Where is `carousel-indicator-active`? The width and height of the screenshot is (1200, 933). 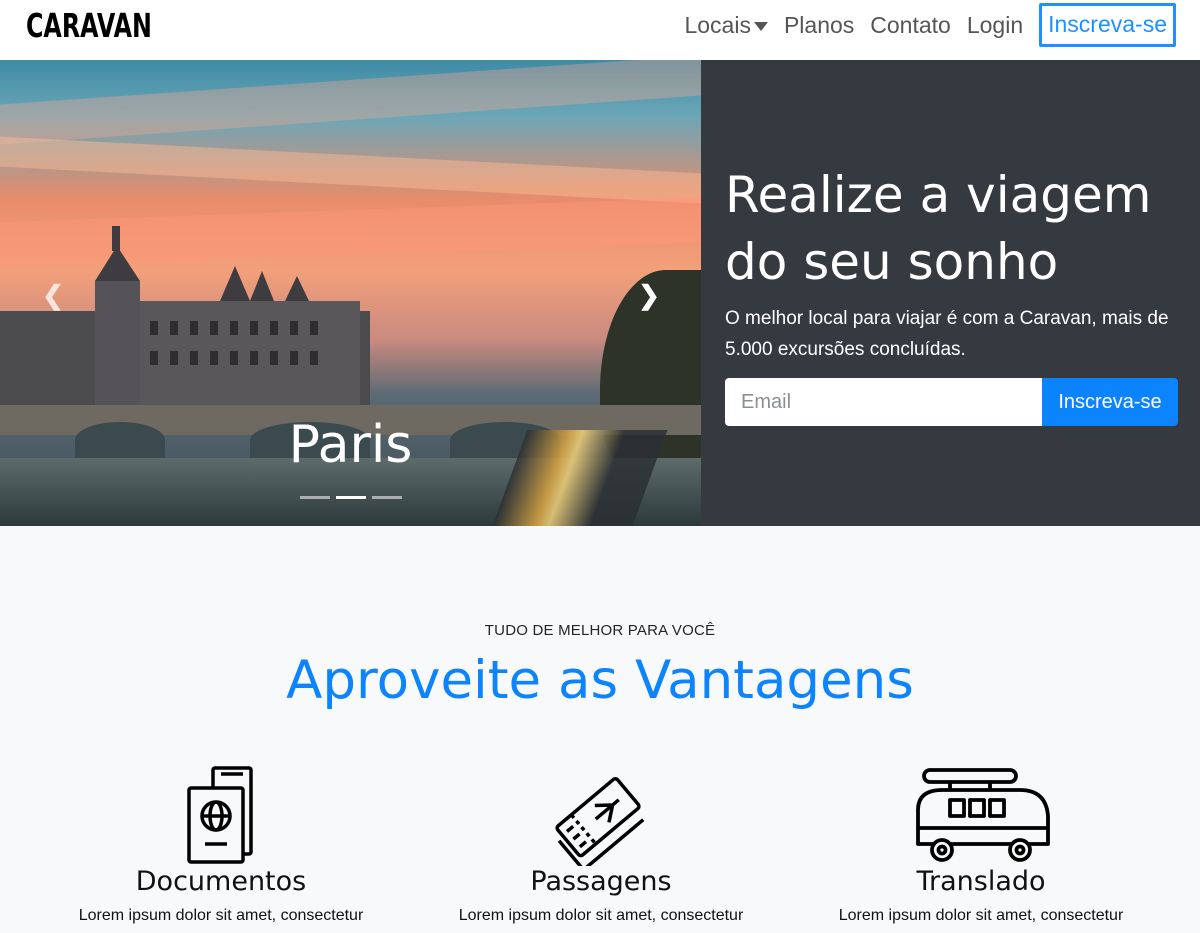
carousel-indicator-active is located at coordinates (351, 497).